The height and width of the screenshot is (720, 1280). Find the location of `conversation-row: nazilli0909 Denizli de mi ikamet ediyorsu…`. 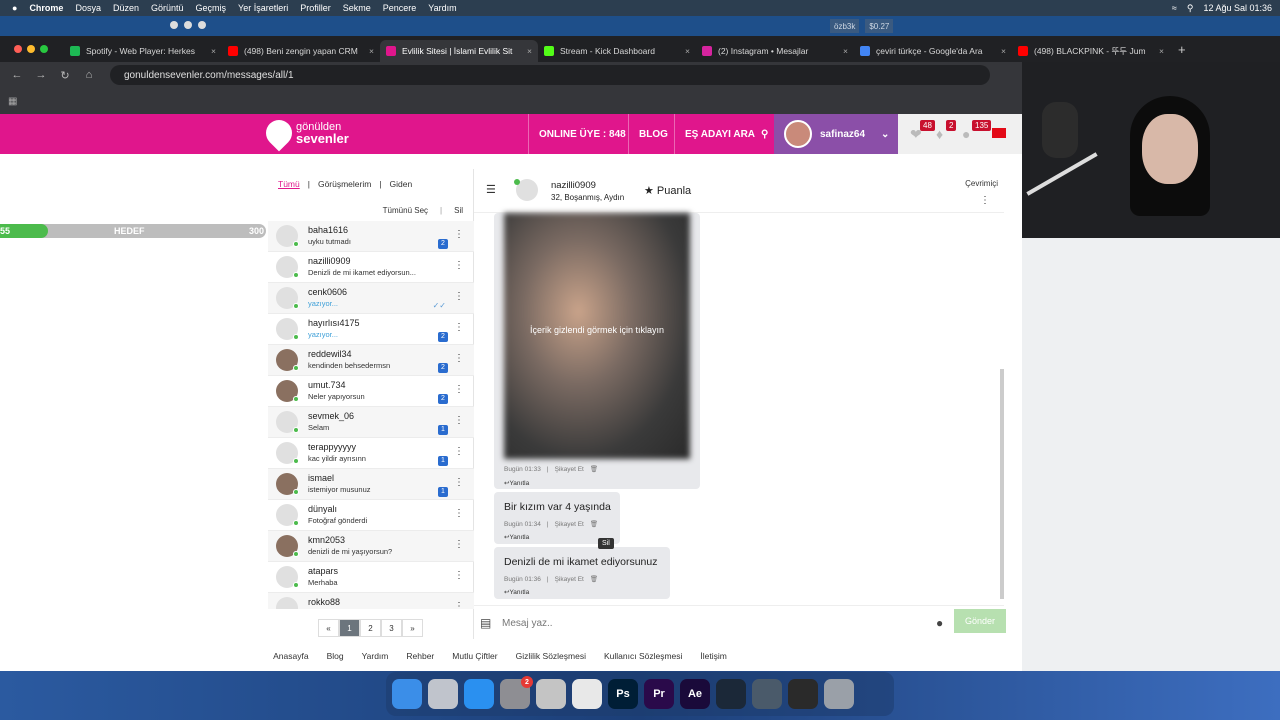

conversation-row: nazilli0909 Denizli de mi ikamet ediyorsu… is located at coordinates (371, 267).